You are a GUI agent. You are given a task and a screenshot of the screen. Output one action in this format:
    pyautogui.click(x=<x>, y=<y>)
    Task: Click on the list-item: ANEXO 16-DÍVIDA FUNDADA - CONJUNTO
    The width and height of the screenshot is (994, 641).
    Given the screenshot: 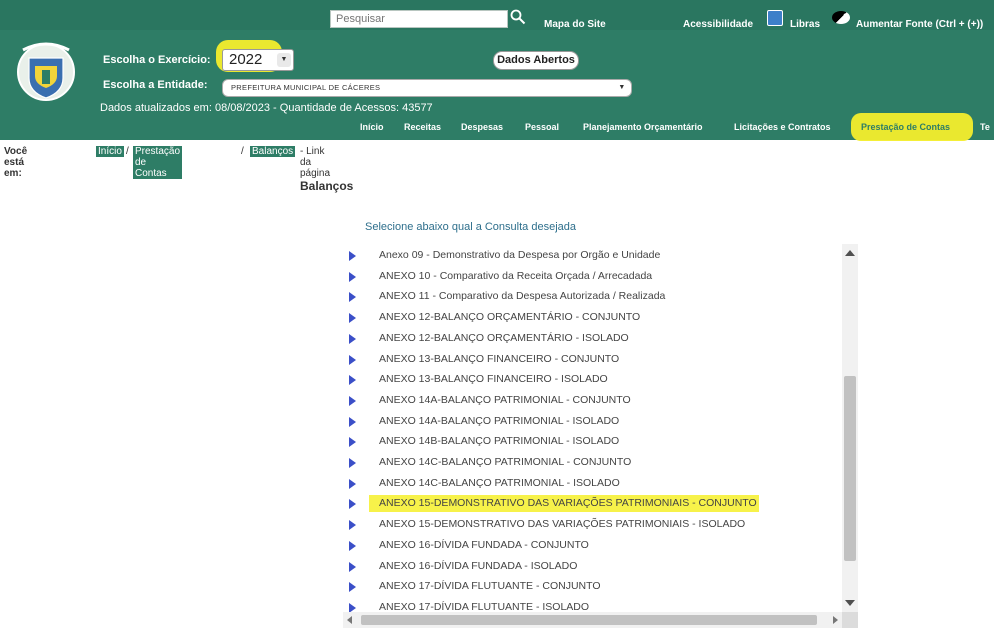 What is the action you would take?
    pyautogui.click(x=588, y=546)
    